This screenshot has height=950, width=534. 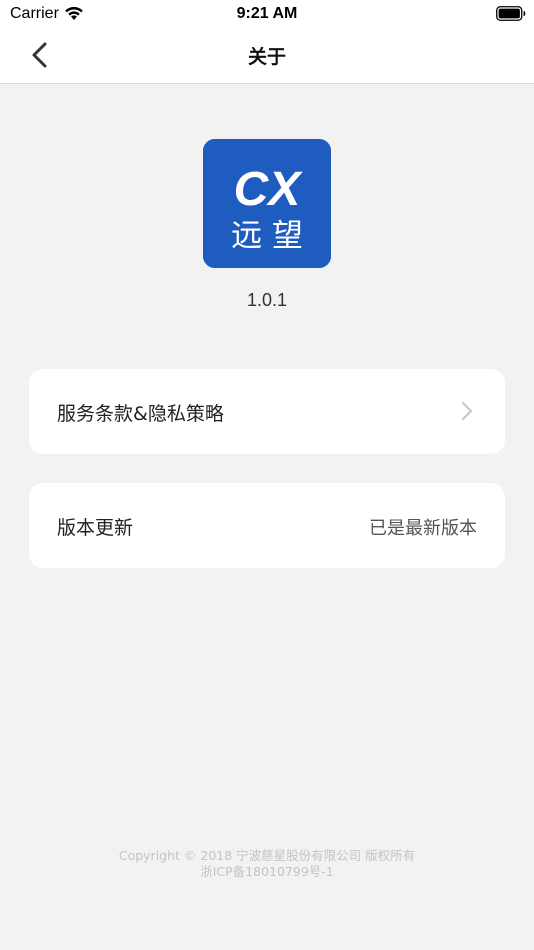 I want to click on terms-privacy-label: 服务条款&隐私策略, so click(x=140, y=414).